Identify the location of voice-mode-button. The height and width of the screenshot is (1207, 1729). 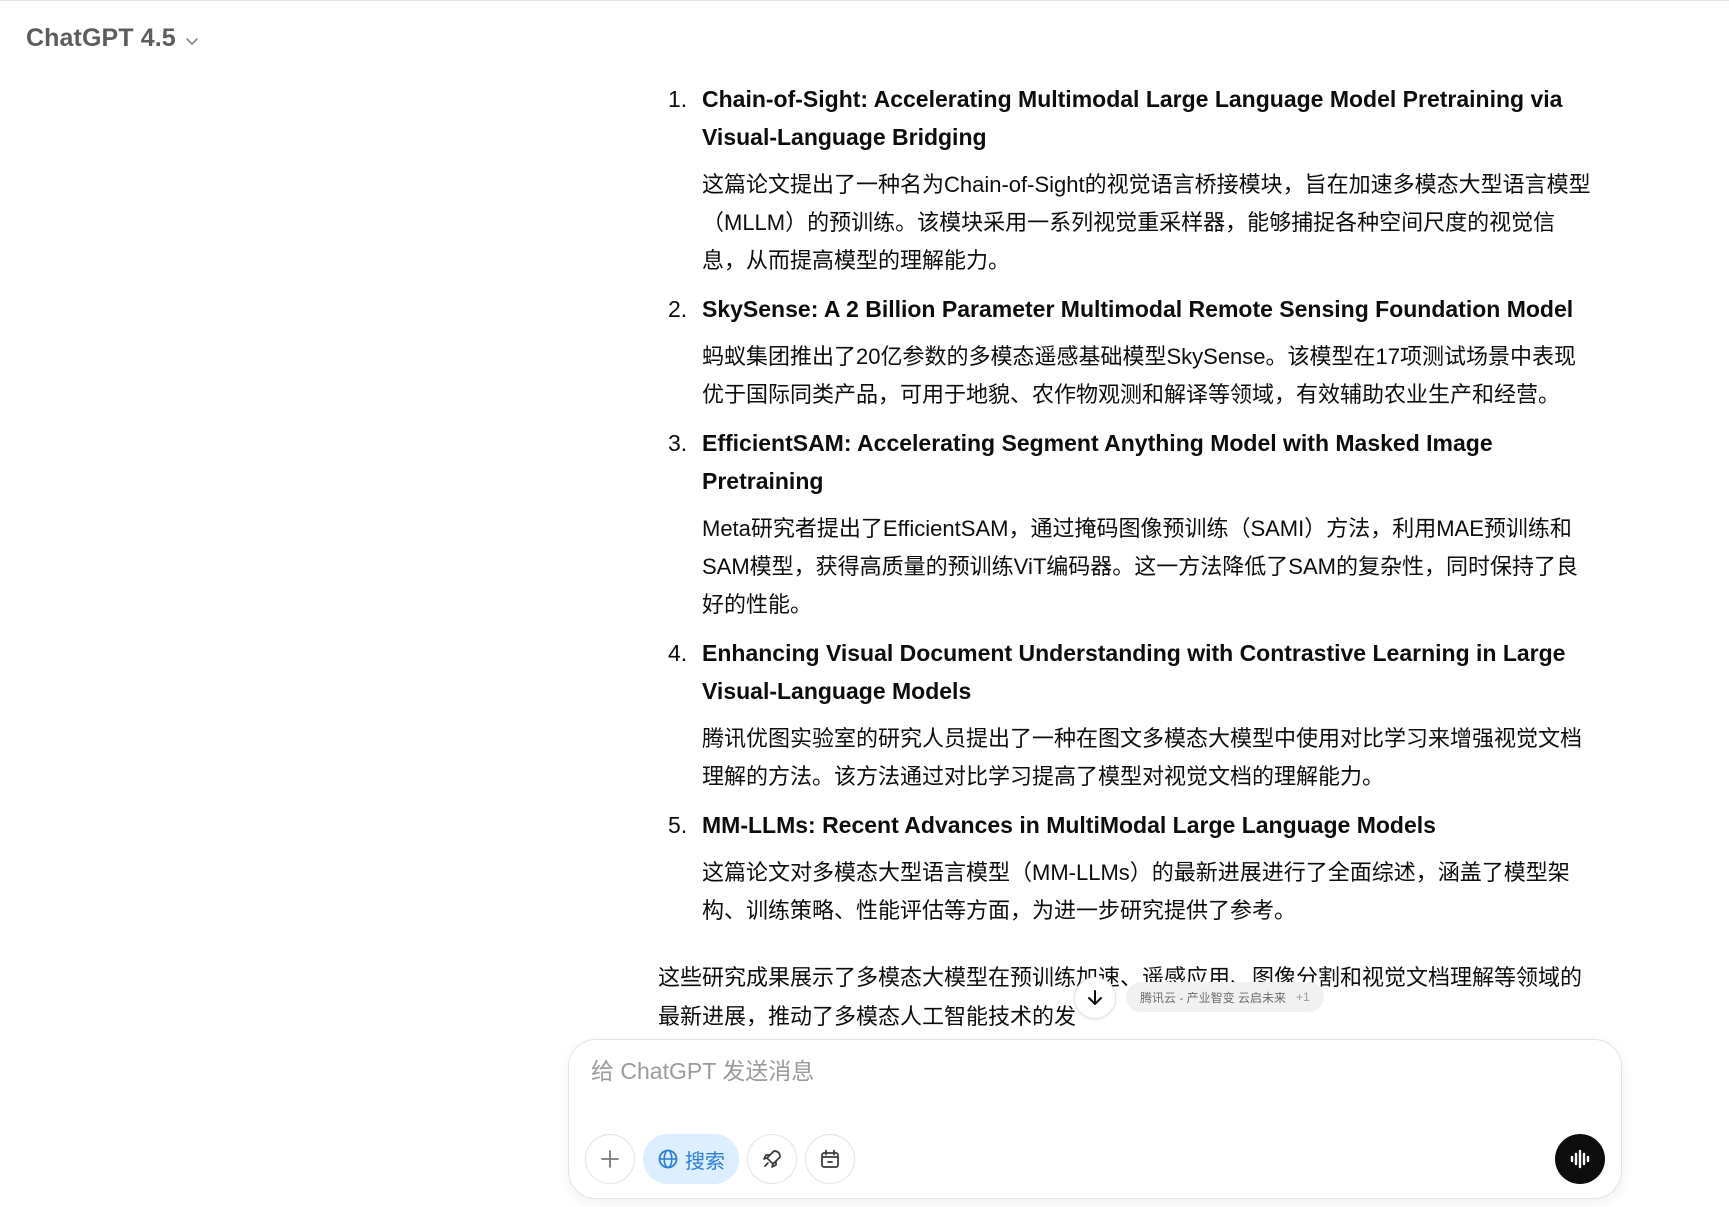
(1580, 1159).